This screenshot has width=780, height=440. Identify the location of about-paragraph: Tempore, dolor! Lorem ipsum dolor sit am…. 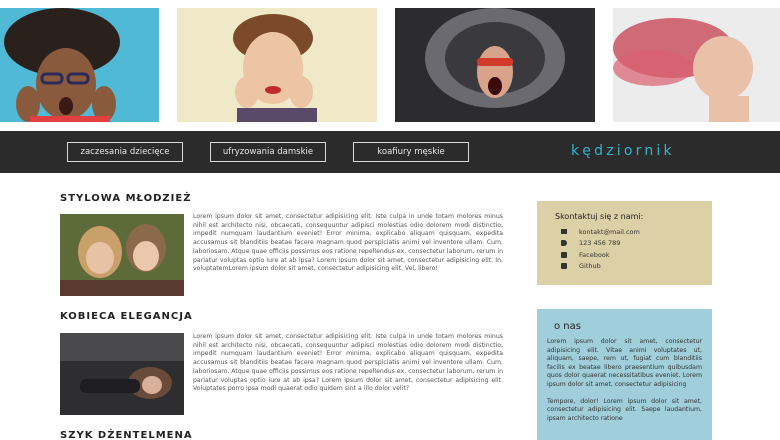
(624, 409).